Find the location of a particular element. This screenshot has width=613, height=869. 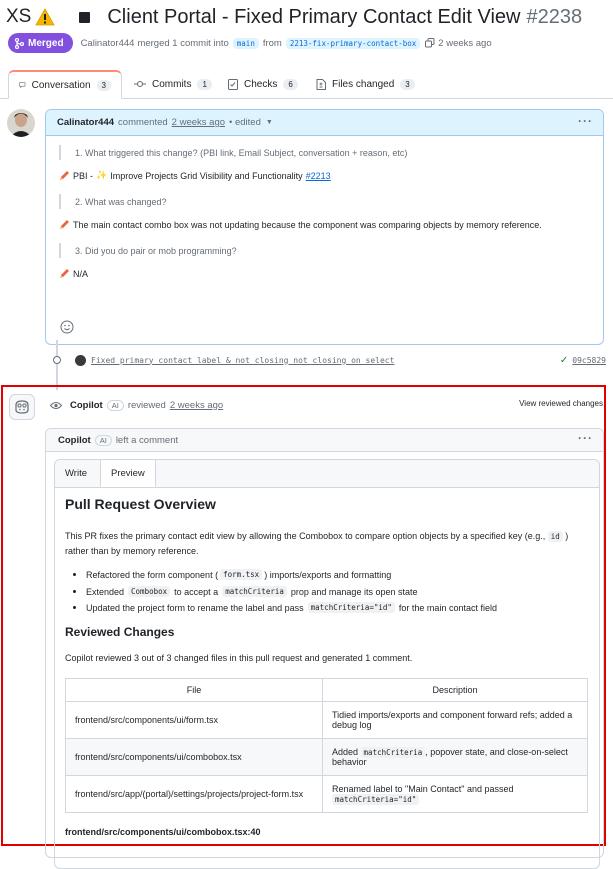

head-branch: 2213-fix-primary-contact-box is located at coordinates (353, 43).